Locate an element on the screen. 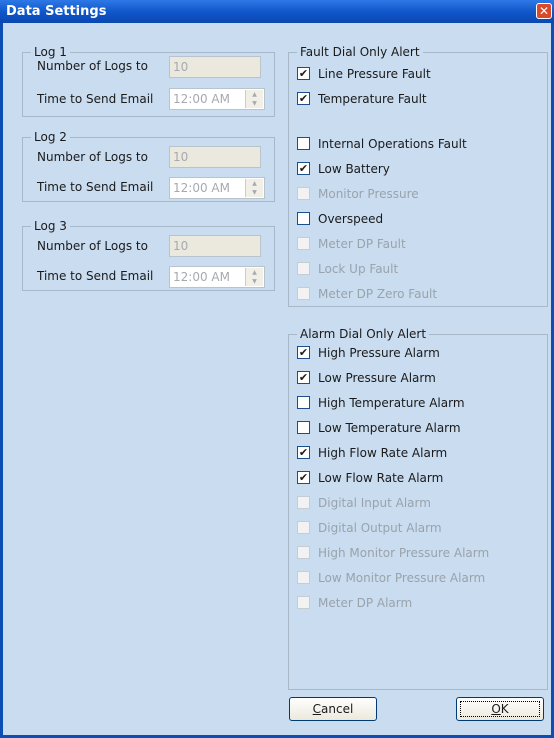  checkbox-label: Digital Input Alarm is located at coordinates (374, 503).